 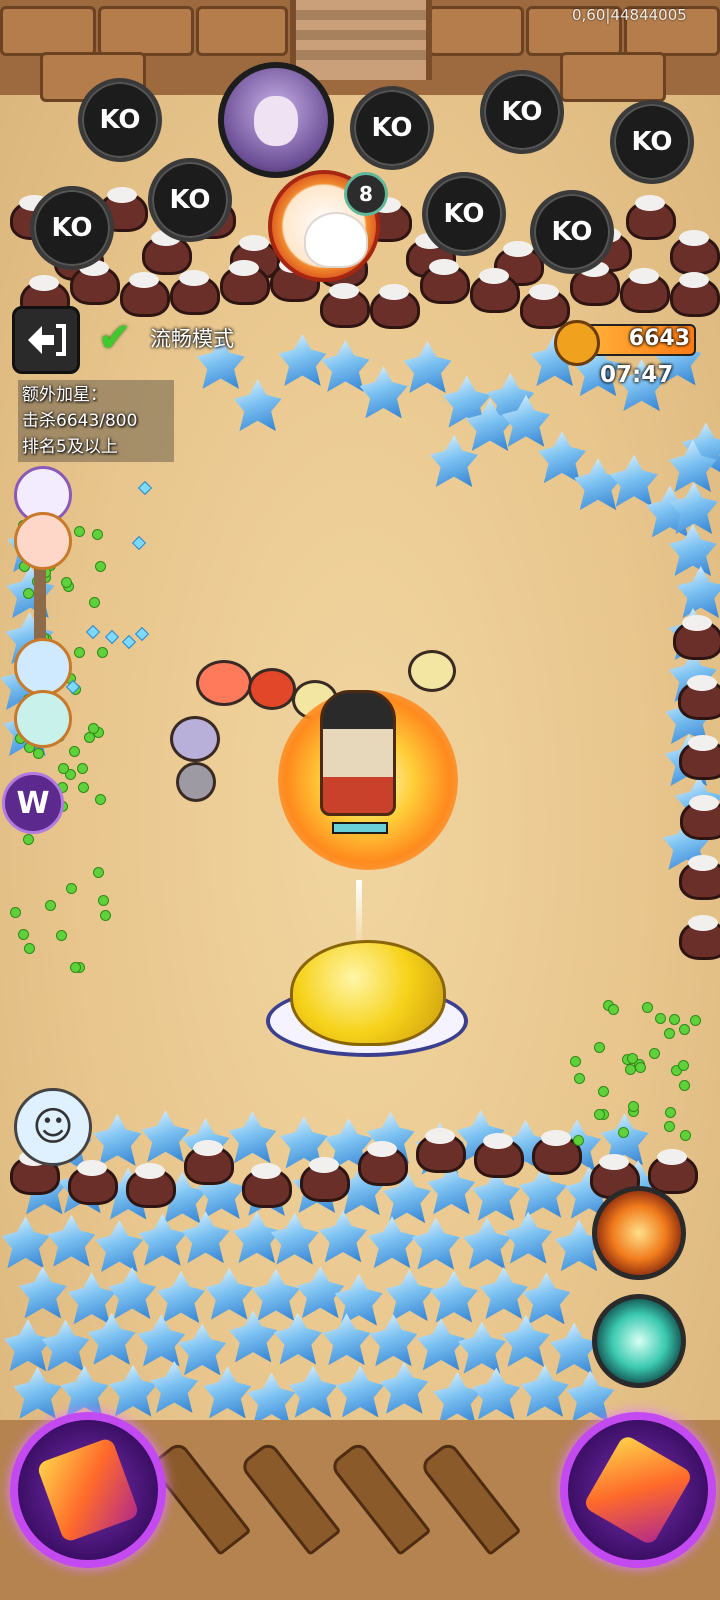 What do you see at coordinates (64, 395) in the screenshot?
I see `bonus-title: 额外加星：` at bounding box center [64, 395].